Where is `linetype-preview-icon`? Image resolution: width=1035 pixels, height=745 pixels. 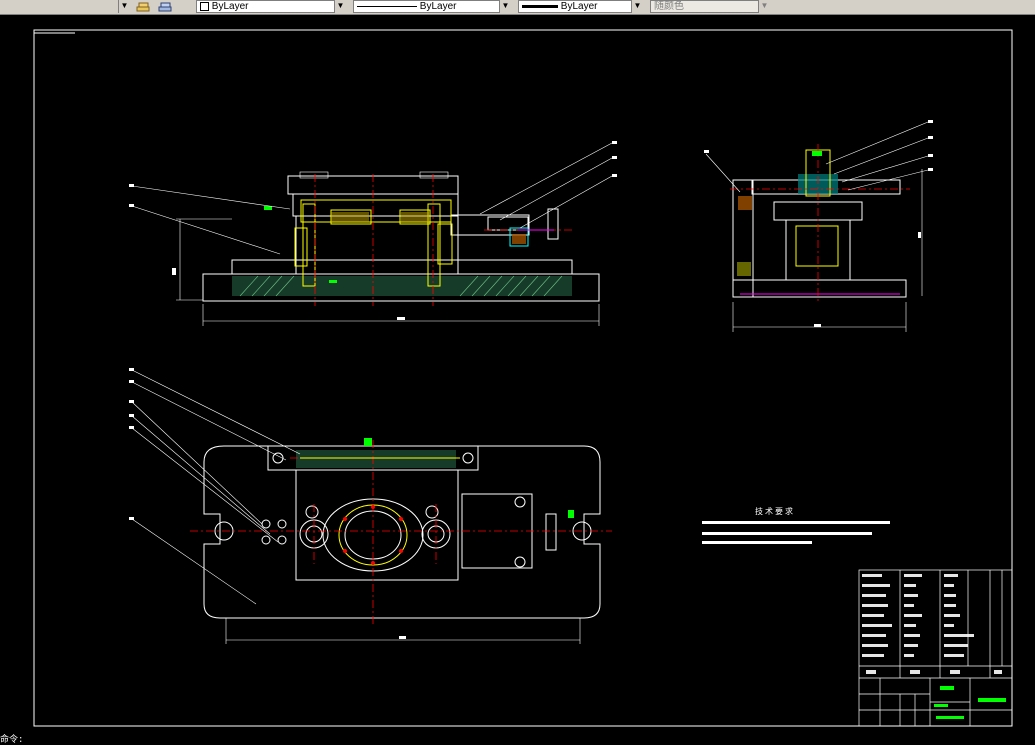
linetype-preview-icon is located at coordinates (387, 6).